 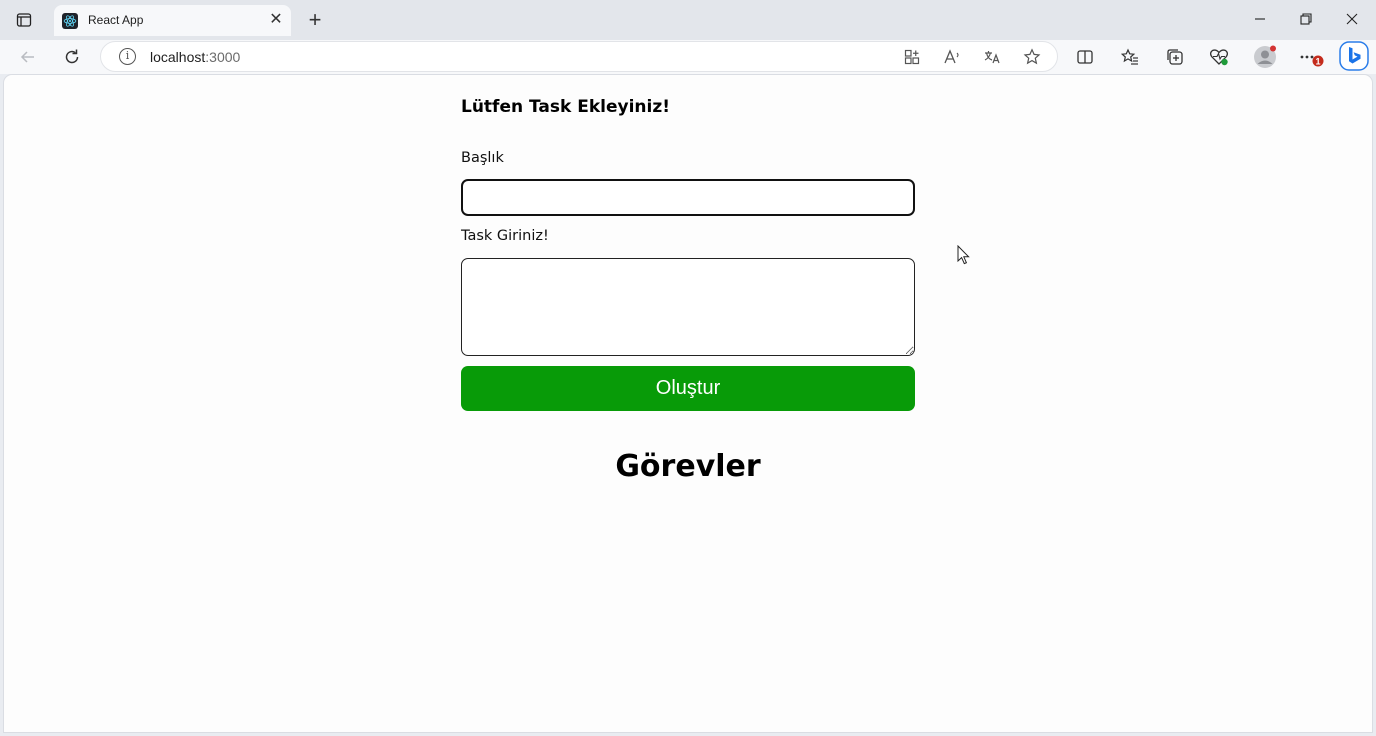 I want to click on browser-toolbar: i localhost:3000 1, so click(x=688, y=57).